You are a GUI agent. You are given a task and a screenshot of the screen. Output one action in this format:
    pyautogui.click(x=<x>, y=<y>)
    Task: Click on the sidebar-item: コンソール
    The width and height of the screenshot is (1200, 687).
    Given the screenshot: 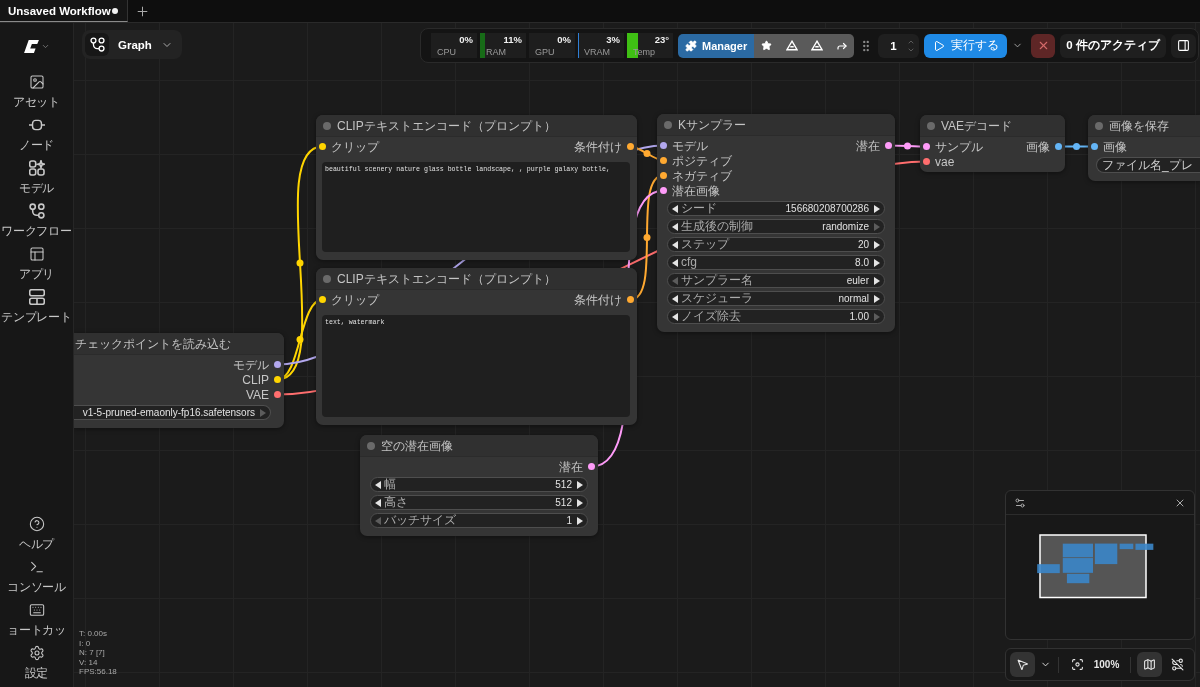 What is the action you would take?
    pyautogui.click(x=36, y=576)
    